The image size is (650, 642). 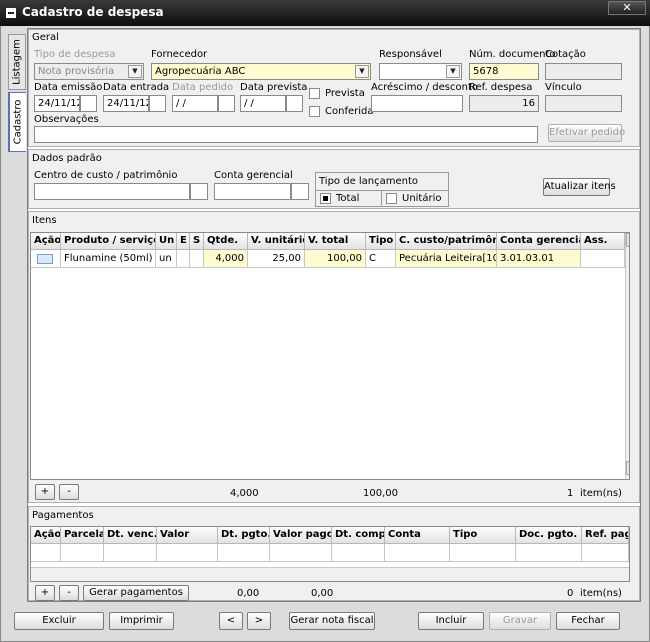 What do you see at coordinates (539, 259) in the screenshot?
I see `cell-conta-gerencial: 3.01.03.01` at bounding box center [539, 259].